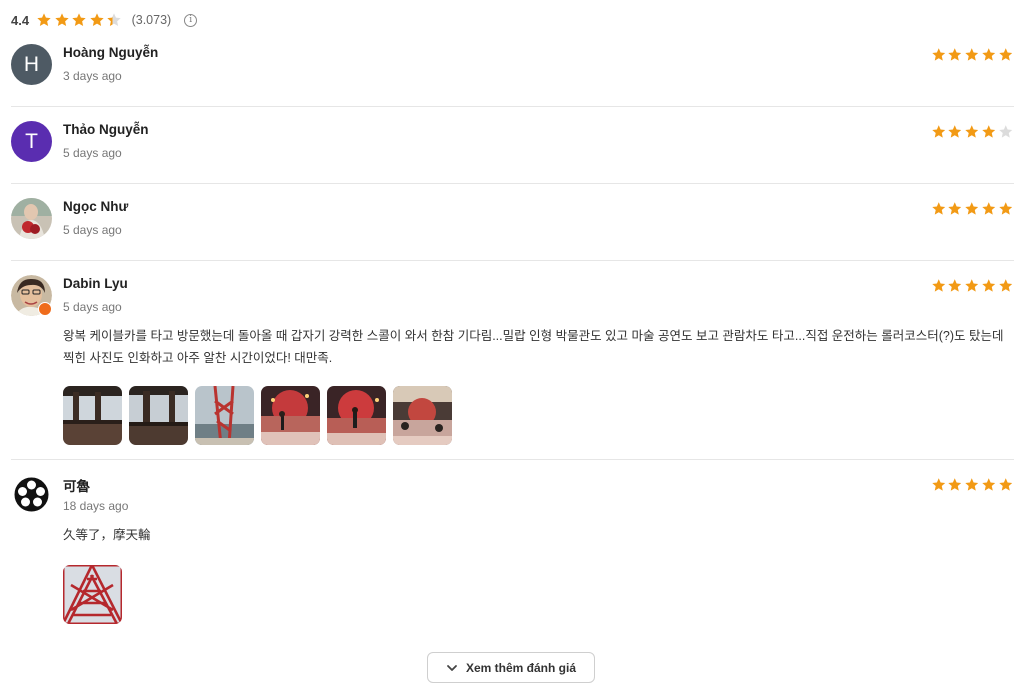 The height and width of the screenshot is (691, 1024). I want to click on review-item: T Thảo Nguyễn 5 days ago, so click(512, 146).